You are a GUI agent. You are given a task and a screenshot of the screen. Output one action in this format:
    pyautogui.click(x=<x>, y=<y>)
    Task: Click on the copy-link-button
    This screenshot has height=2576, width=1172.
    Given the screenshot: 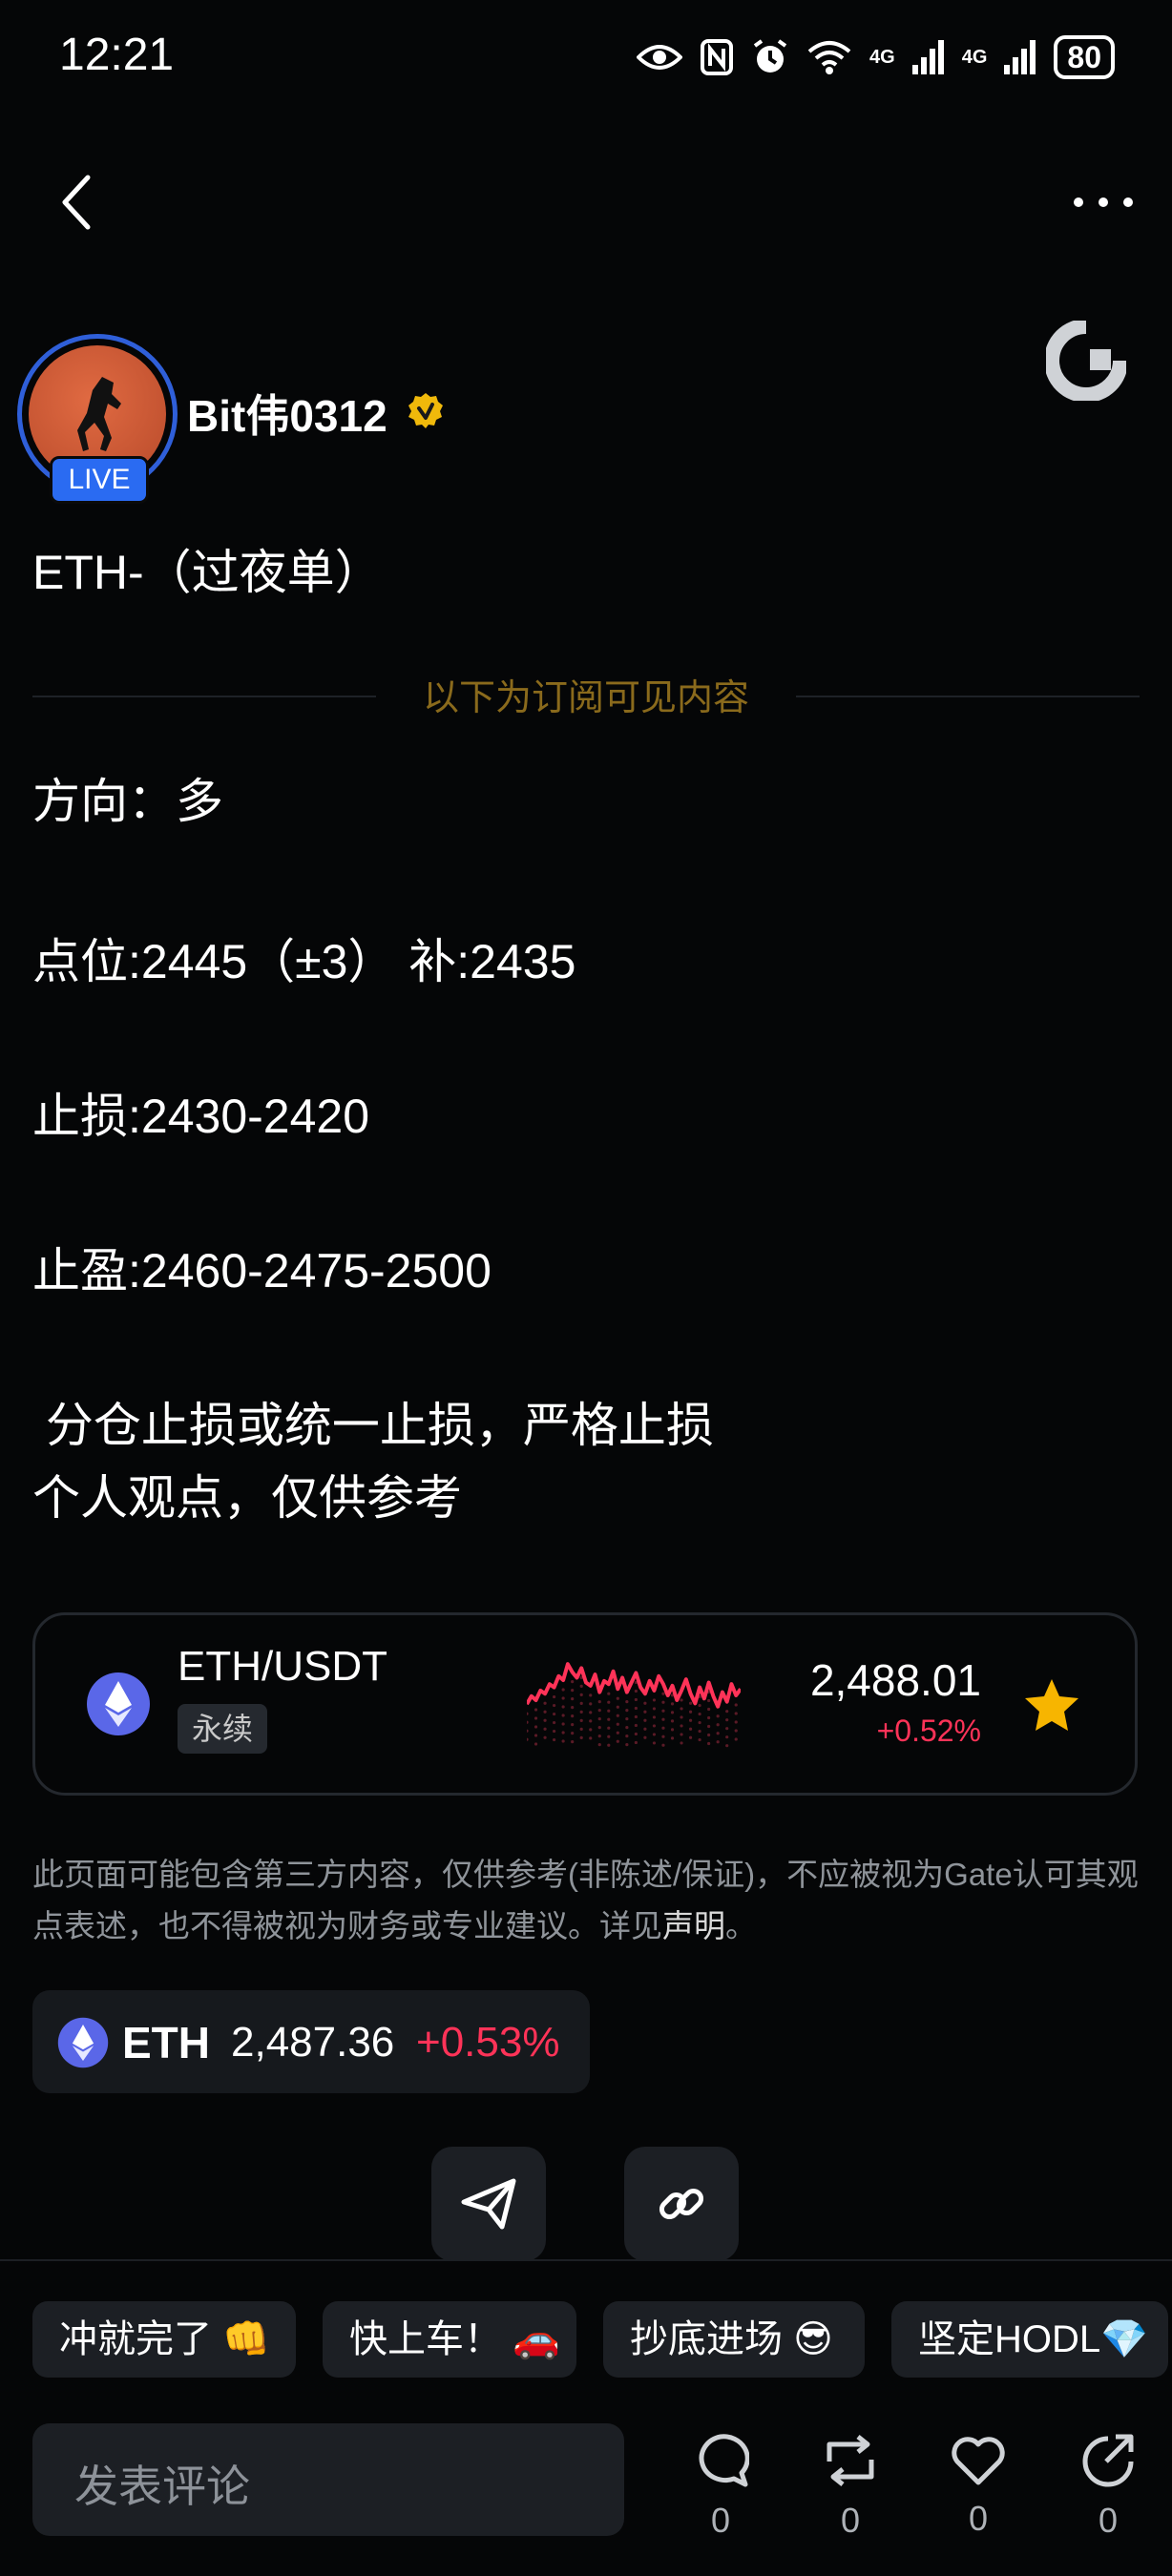 What is the action you would take?
    pyautogui.click(x=682, y=2204)
    